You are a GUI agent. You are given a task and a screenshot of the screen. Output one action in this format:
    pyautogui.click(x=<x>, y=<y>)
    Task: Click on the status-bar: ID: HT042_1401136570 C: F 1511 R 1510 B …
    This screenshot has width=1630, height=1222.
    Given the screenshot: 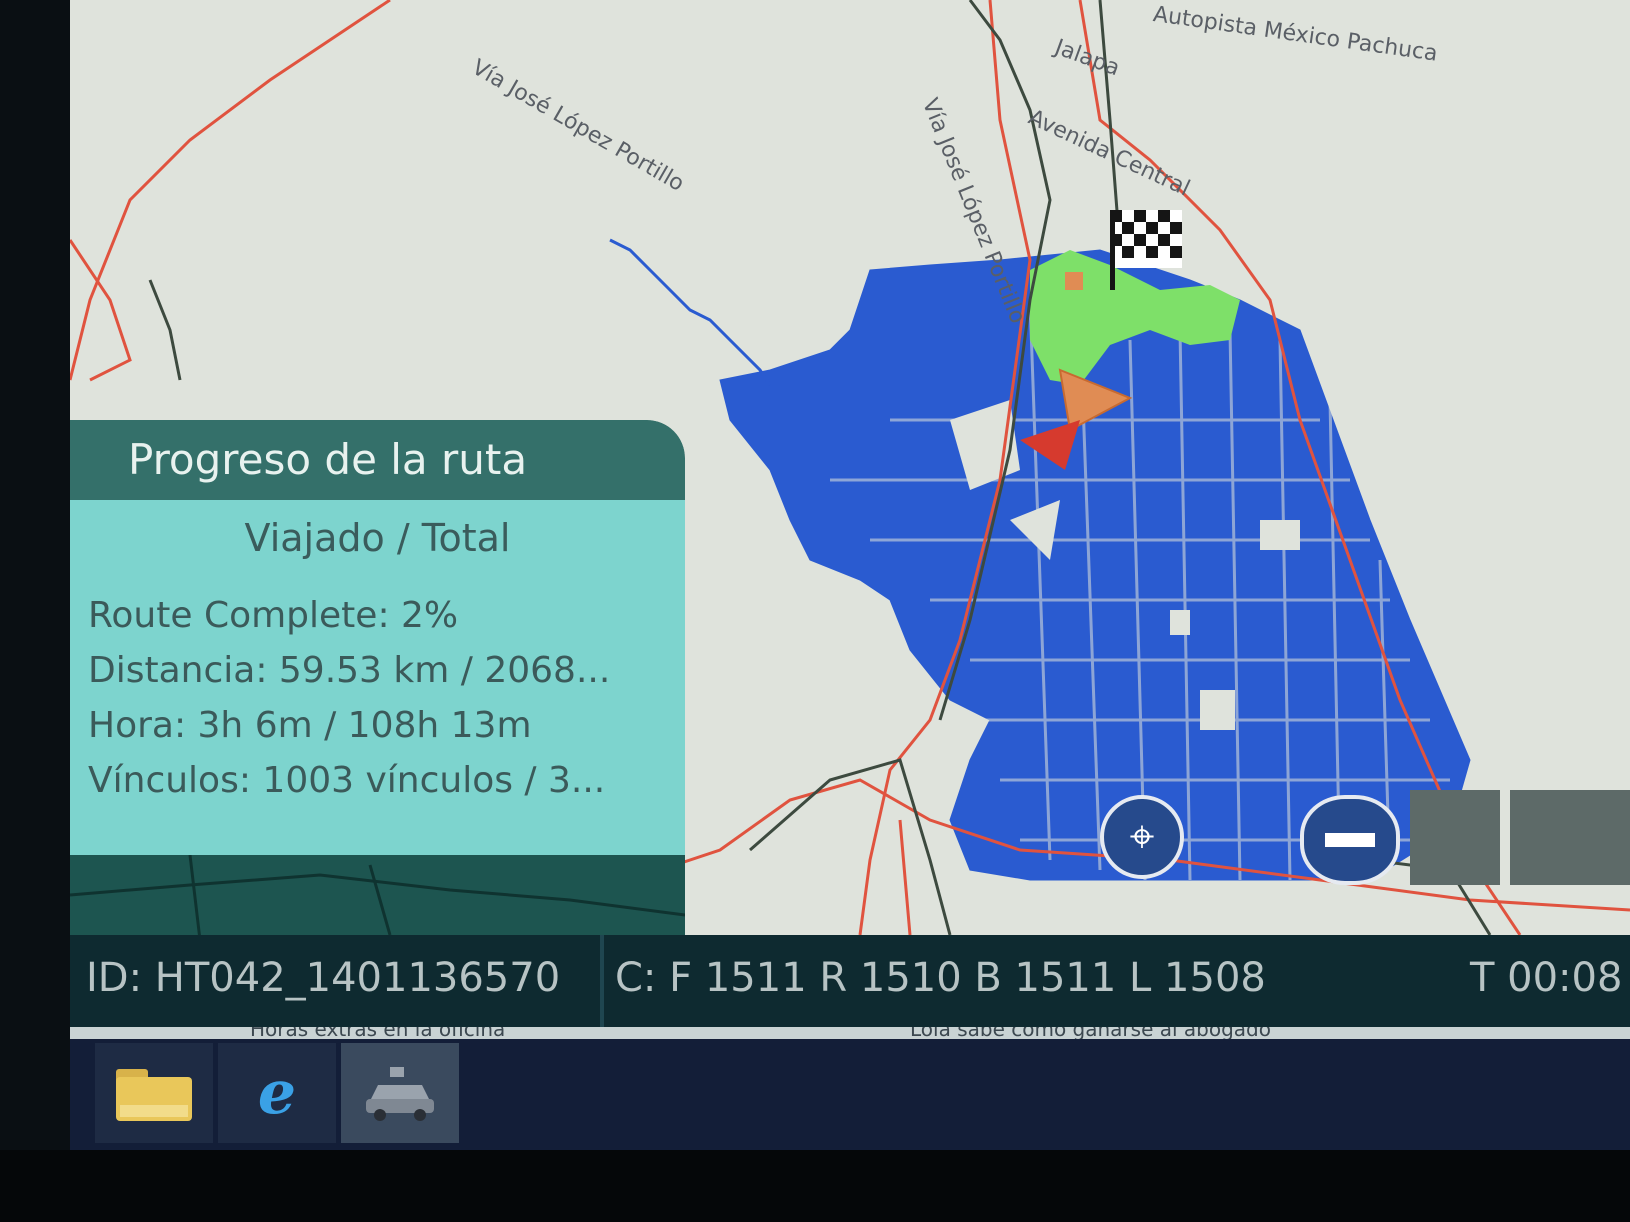 What is the action you would take?
    pyautogui.click(x=850, y=981)
    